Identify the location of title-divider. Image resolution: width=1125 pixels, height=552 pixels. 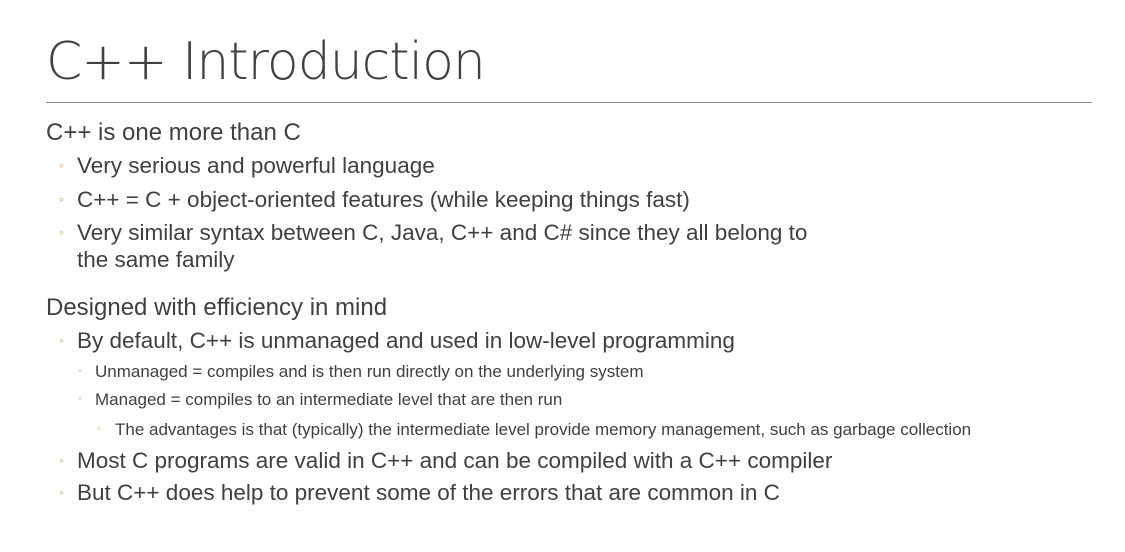
(569, 102).